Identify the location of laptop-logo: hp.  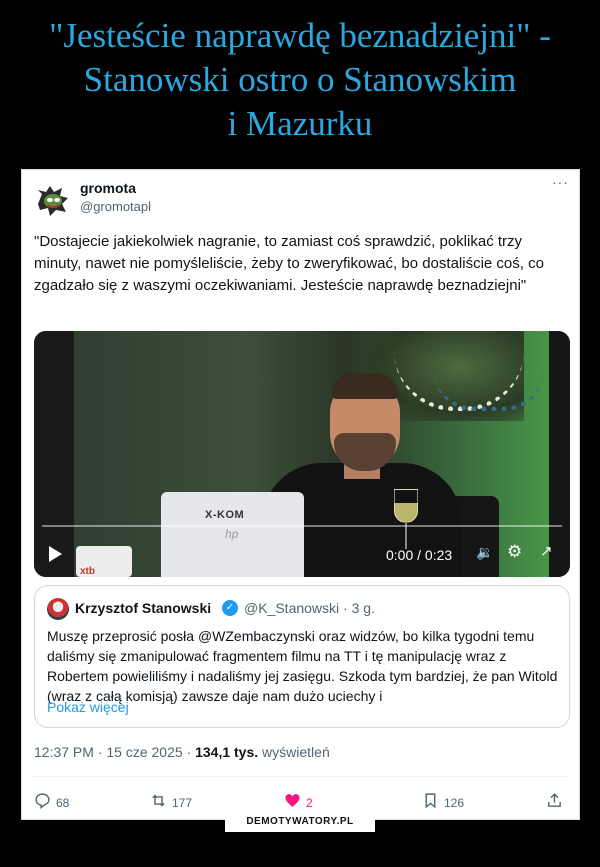
(232, 534).